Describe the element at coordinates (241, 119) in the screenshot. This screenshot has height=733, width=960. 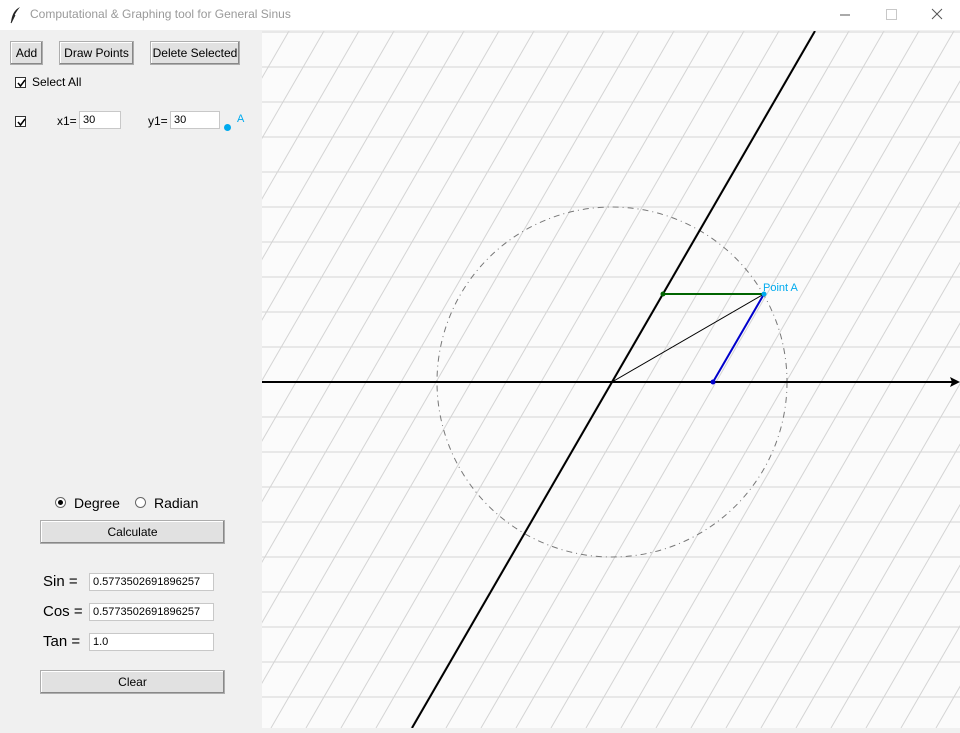
I see `point-marker-label: A` at that location.